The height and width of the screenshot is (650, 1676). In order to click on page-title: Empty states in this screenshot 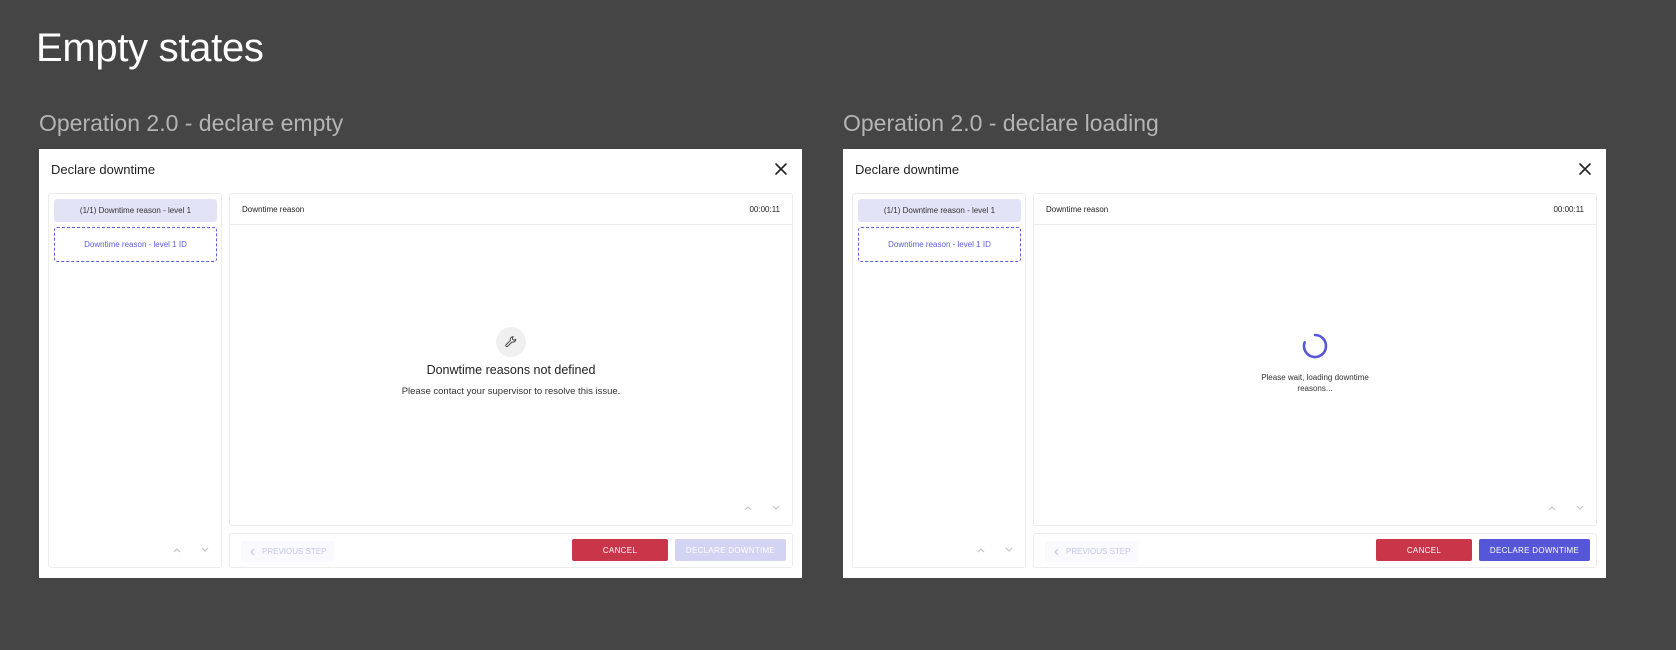, I will do `click(150, 48)`.